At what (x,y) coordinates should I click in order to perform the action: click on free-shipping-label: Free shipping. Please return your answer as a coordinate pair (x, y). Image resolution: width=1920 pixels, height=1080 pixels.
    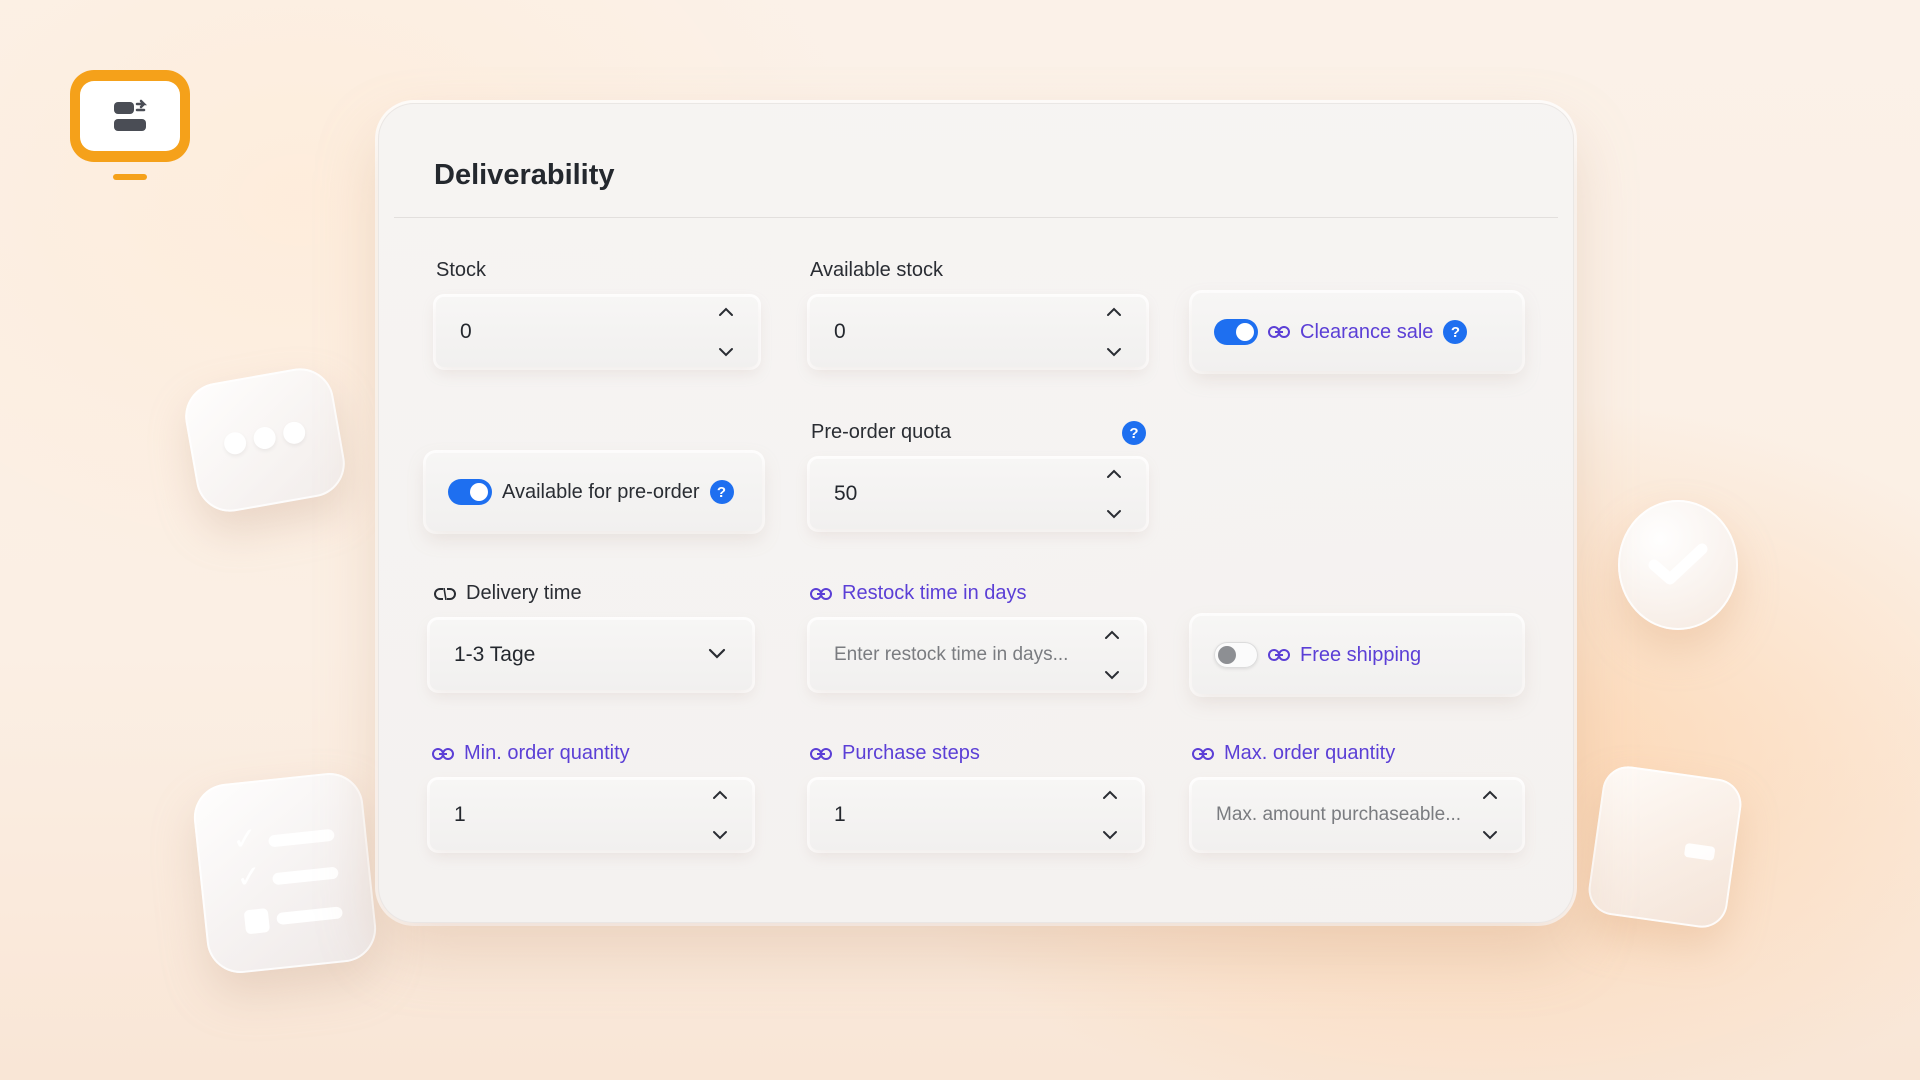
    Looking at the image, I should click on (1361, 654).